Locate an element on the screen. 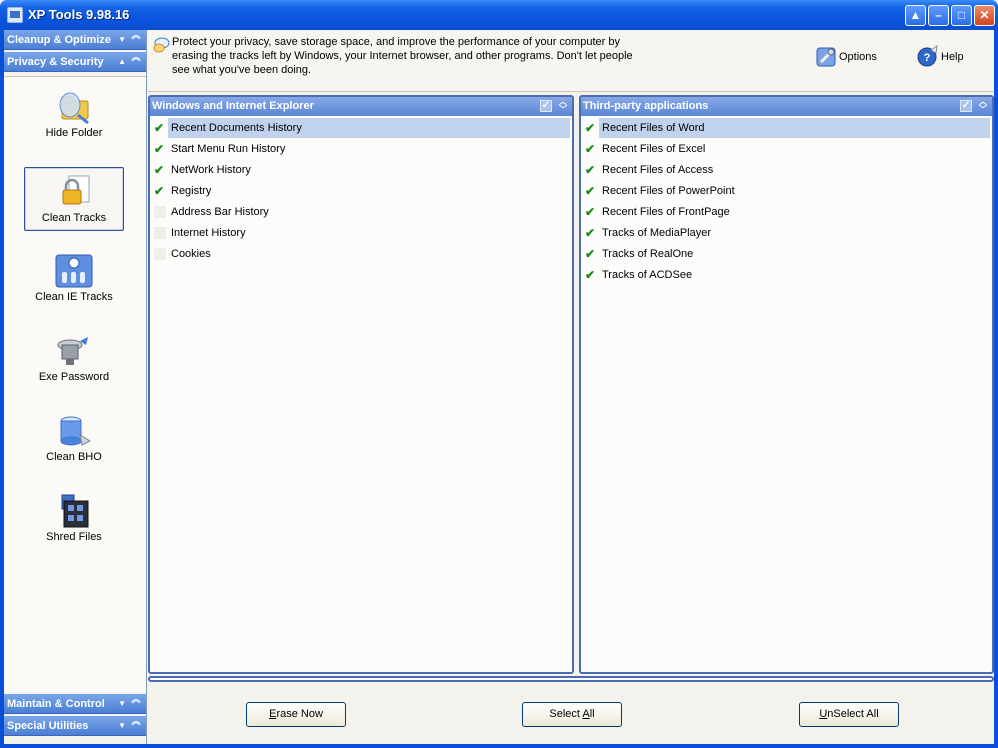  window-title: XP Tools 9.98.16 is located at coordinates (79, 14).